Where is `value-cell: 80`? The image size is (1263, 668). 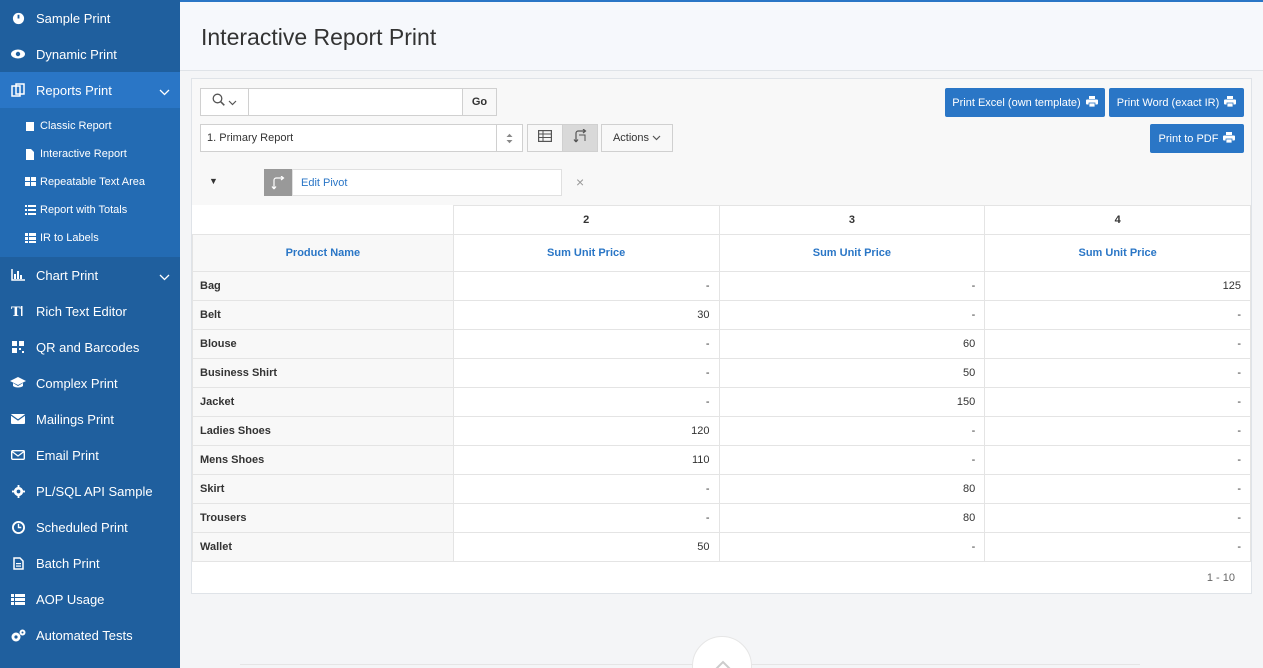 value-cell: 80 is located at coordinates (852, 518).